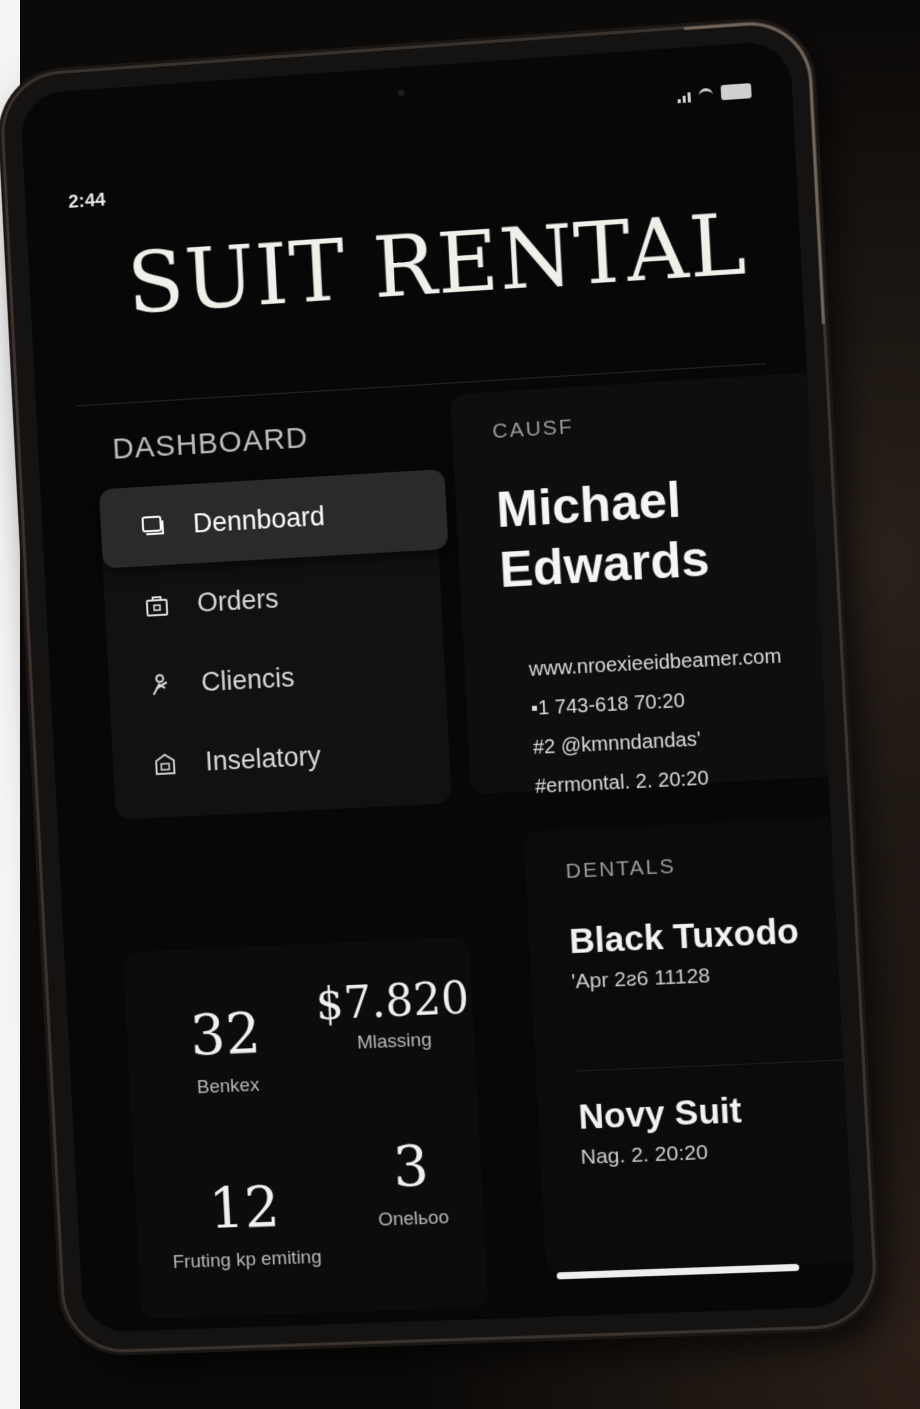  Describe the element at coordinates (152, 525) in the screenshot. I see `dashboard-icon` at that location.